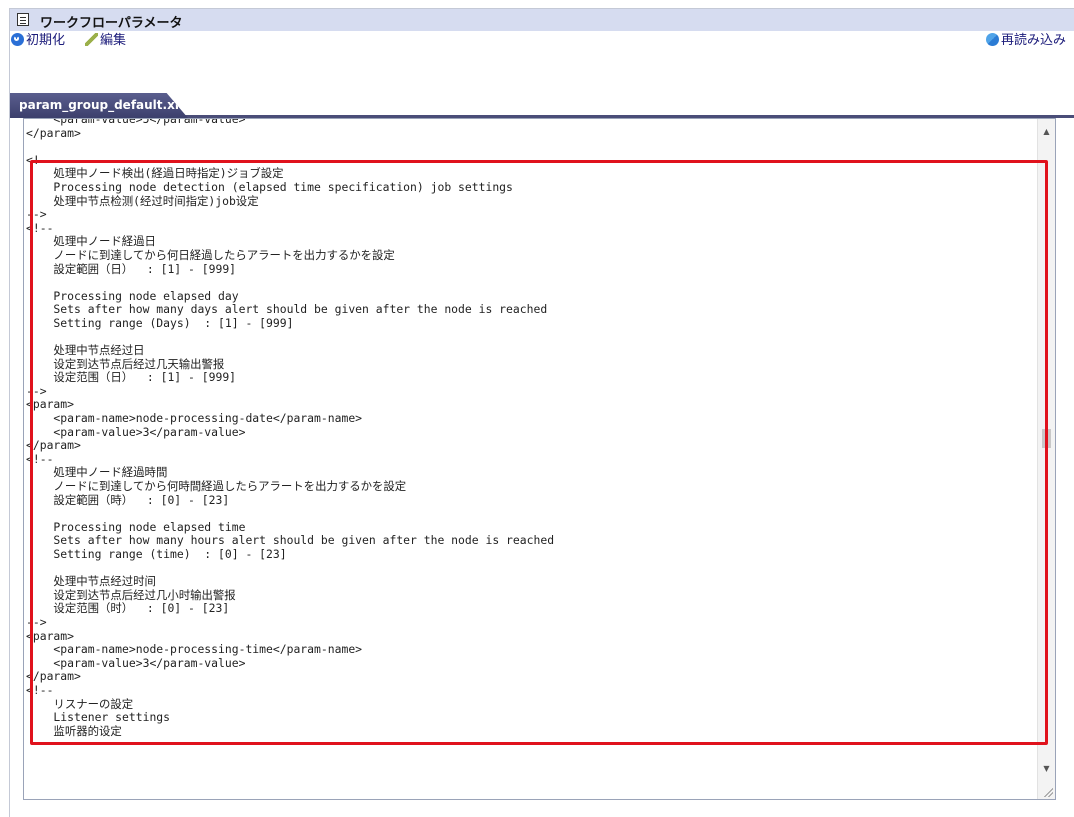 The width and height of the screenshot is (1074, 817). I want to click on code-line: ノードに到達してから何日経過したらアラートを出力するかを設定, so click(210, 254).